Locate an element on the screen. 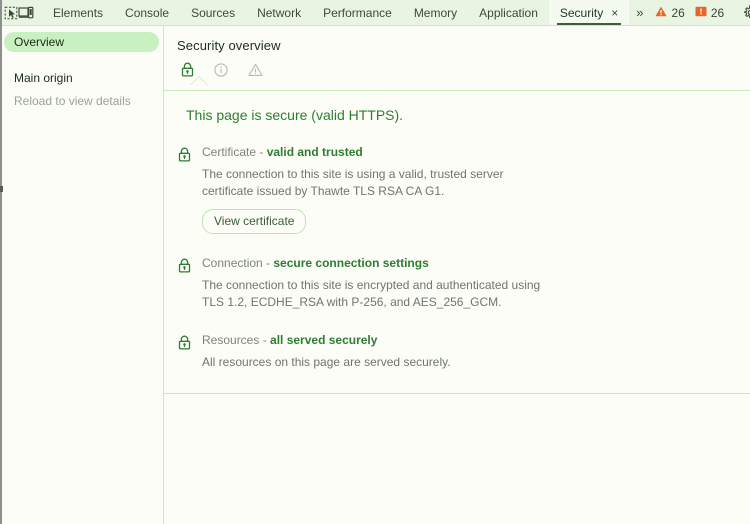 The image size is (750, 524). security-headline: This page is secure (valid HTTPS). is located at coordinates (295, 115).